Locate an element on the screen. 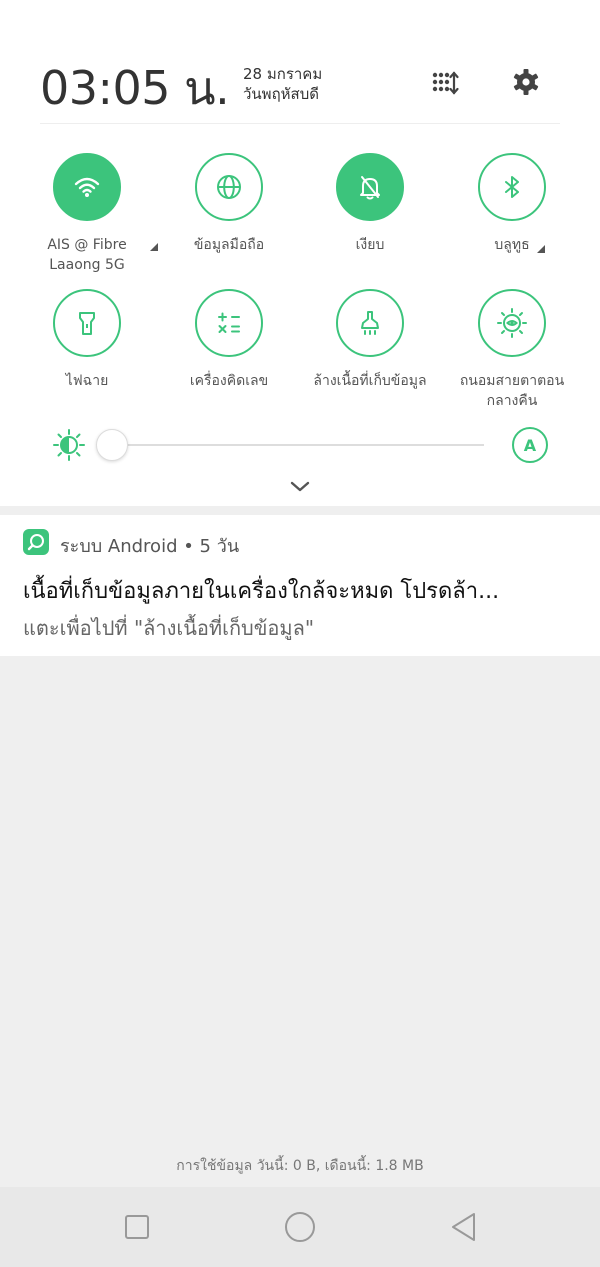 The image size is (600, 1267). bluetooth-expand-icon is located at coordinates (541, 249).